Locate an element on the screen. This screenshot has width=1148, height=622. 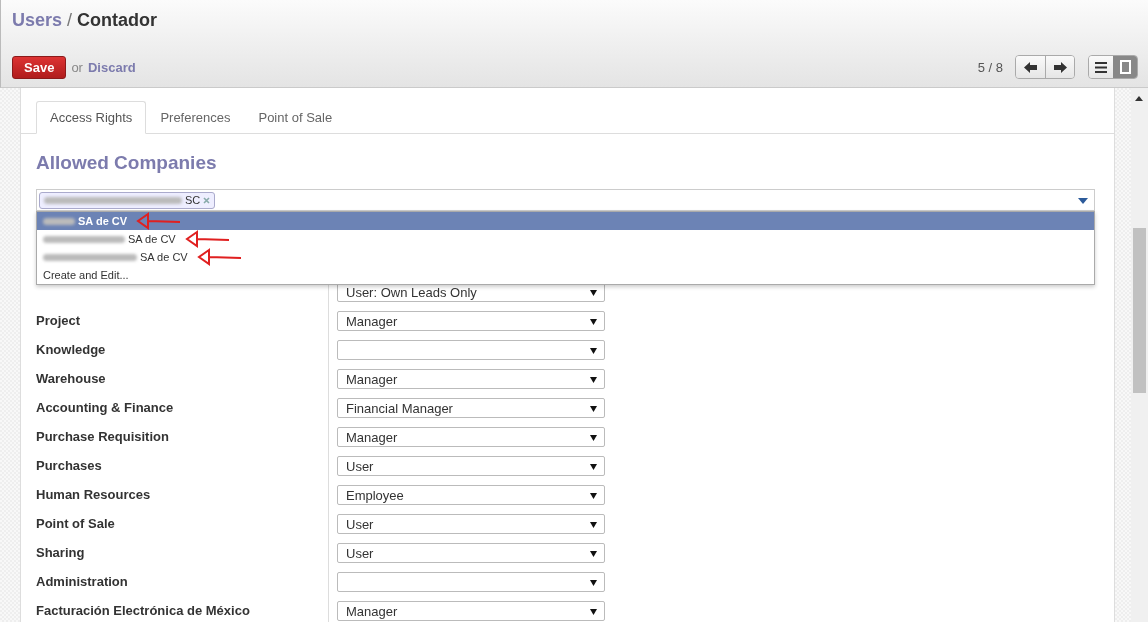
remove-tag-icon is located at coordinates (207, 200).